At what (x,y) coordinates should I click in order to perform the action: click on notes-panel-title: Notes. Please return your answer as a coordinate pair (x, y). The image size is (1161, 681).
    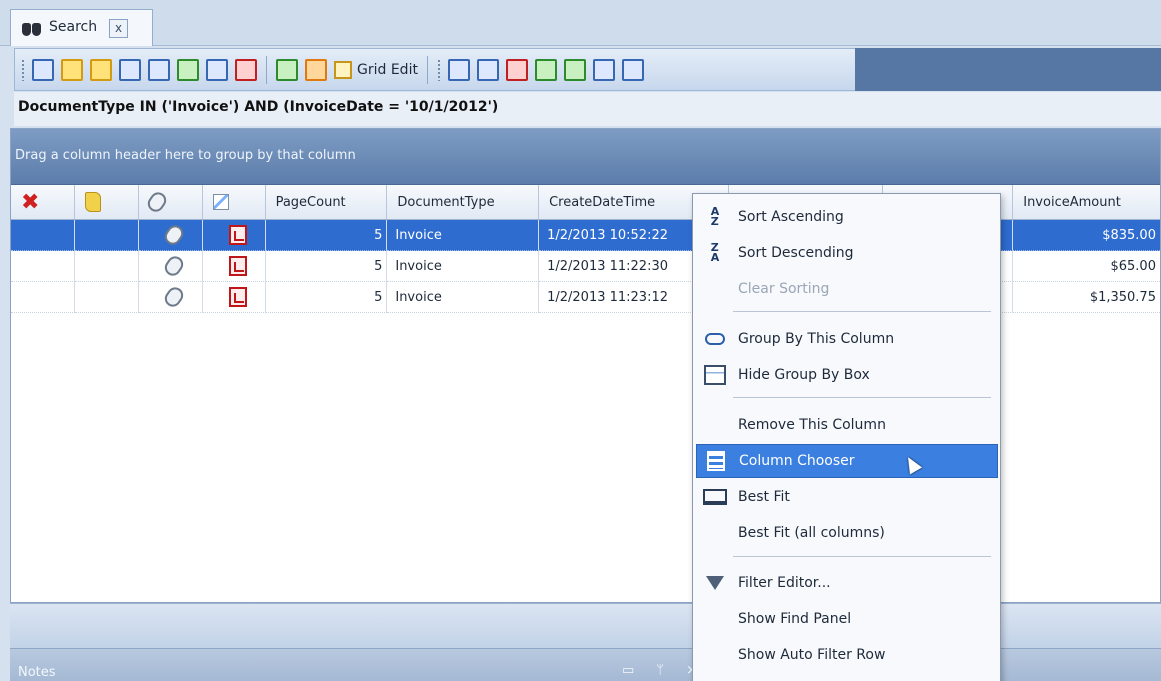
    Looking at the image, I should click on (37, 672).